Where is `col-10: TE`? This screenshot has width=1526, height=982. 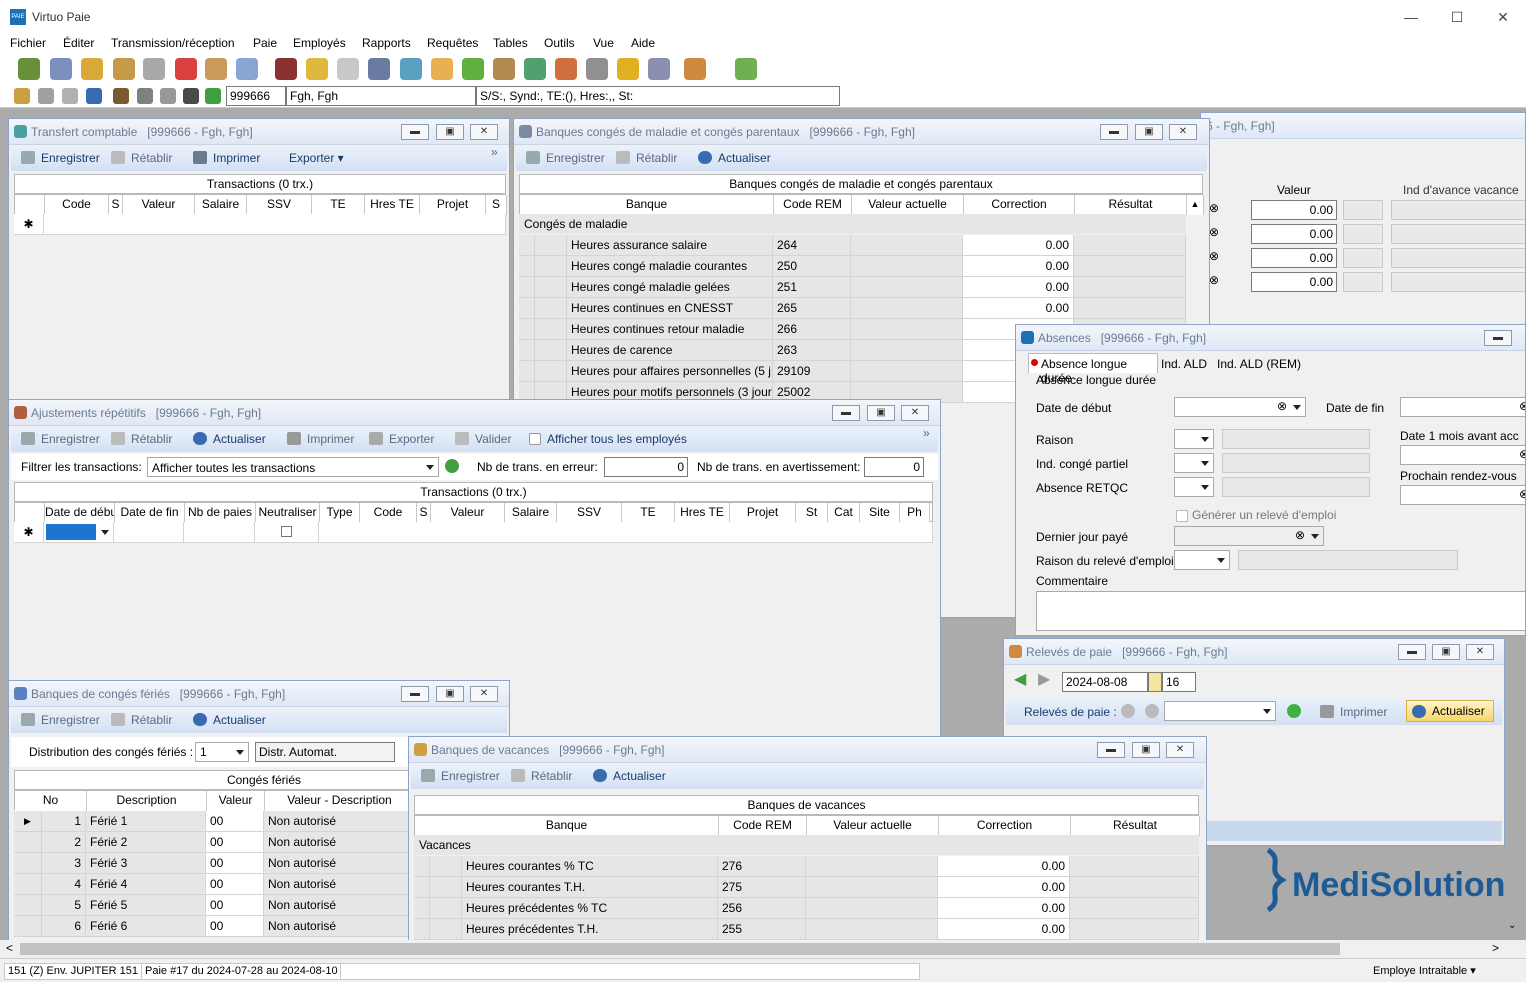
col-10: TE is located at coordinates (648, 513).